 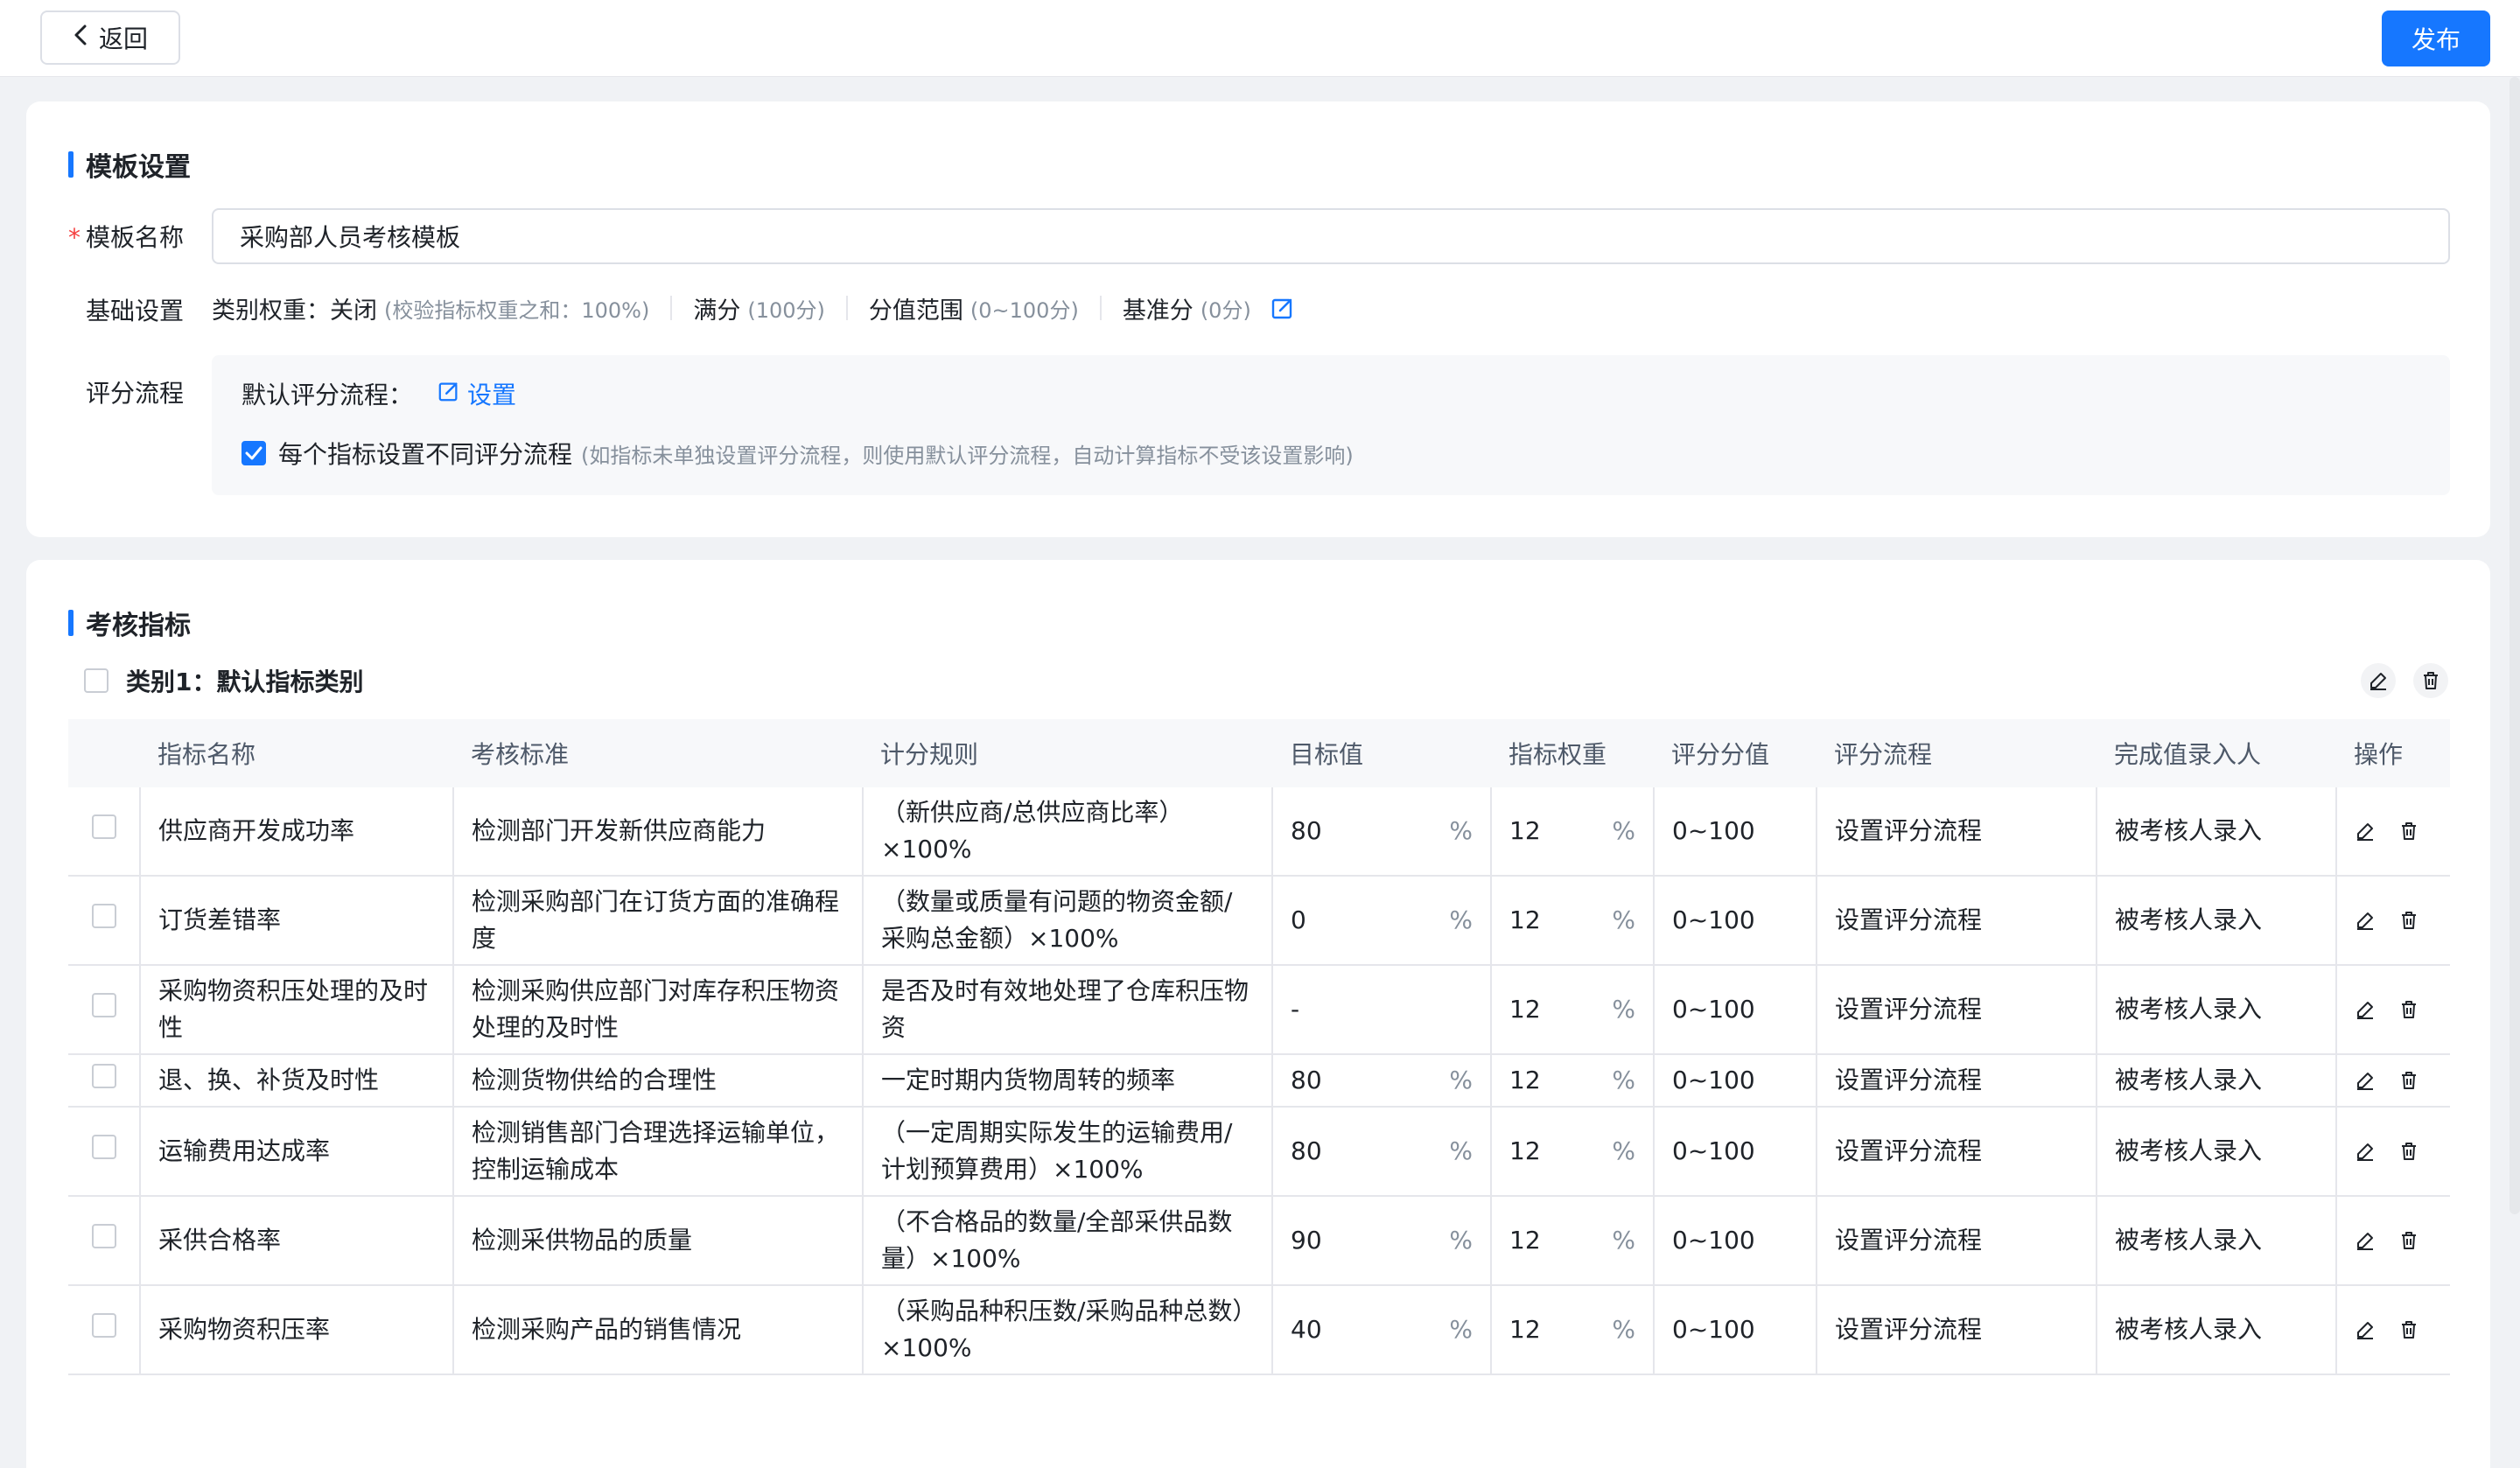 What do you see at coordinates (1461, 830) in the screenshot?
I see `target-unit: %` at bounding box center [1461, 830].